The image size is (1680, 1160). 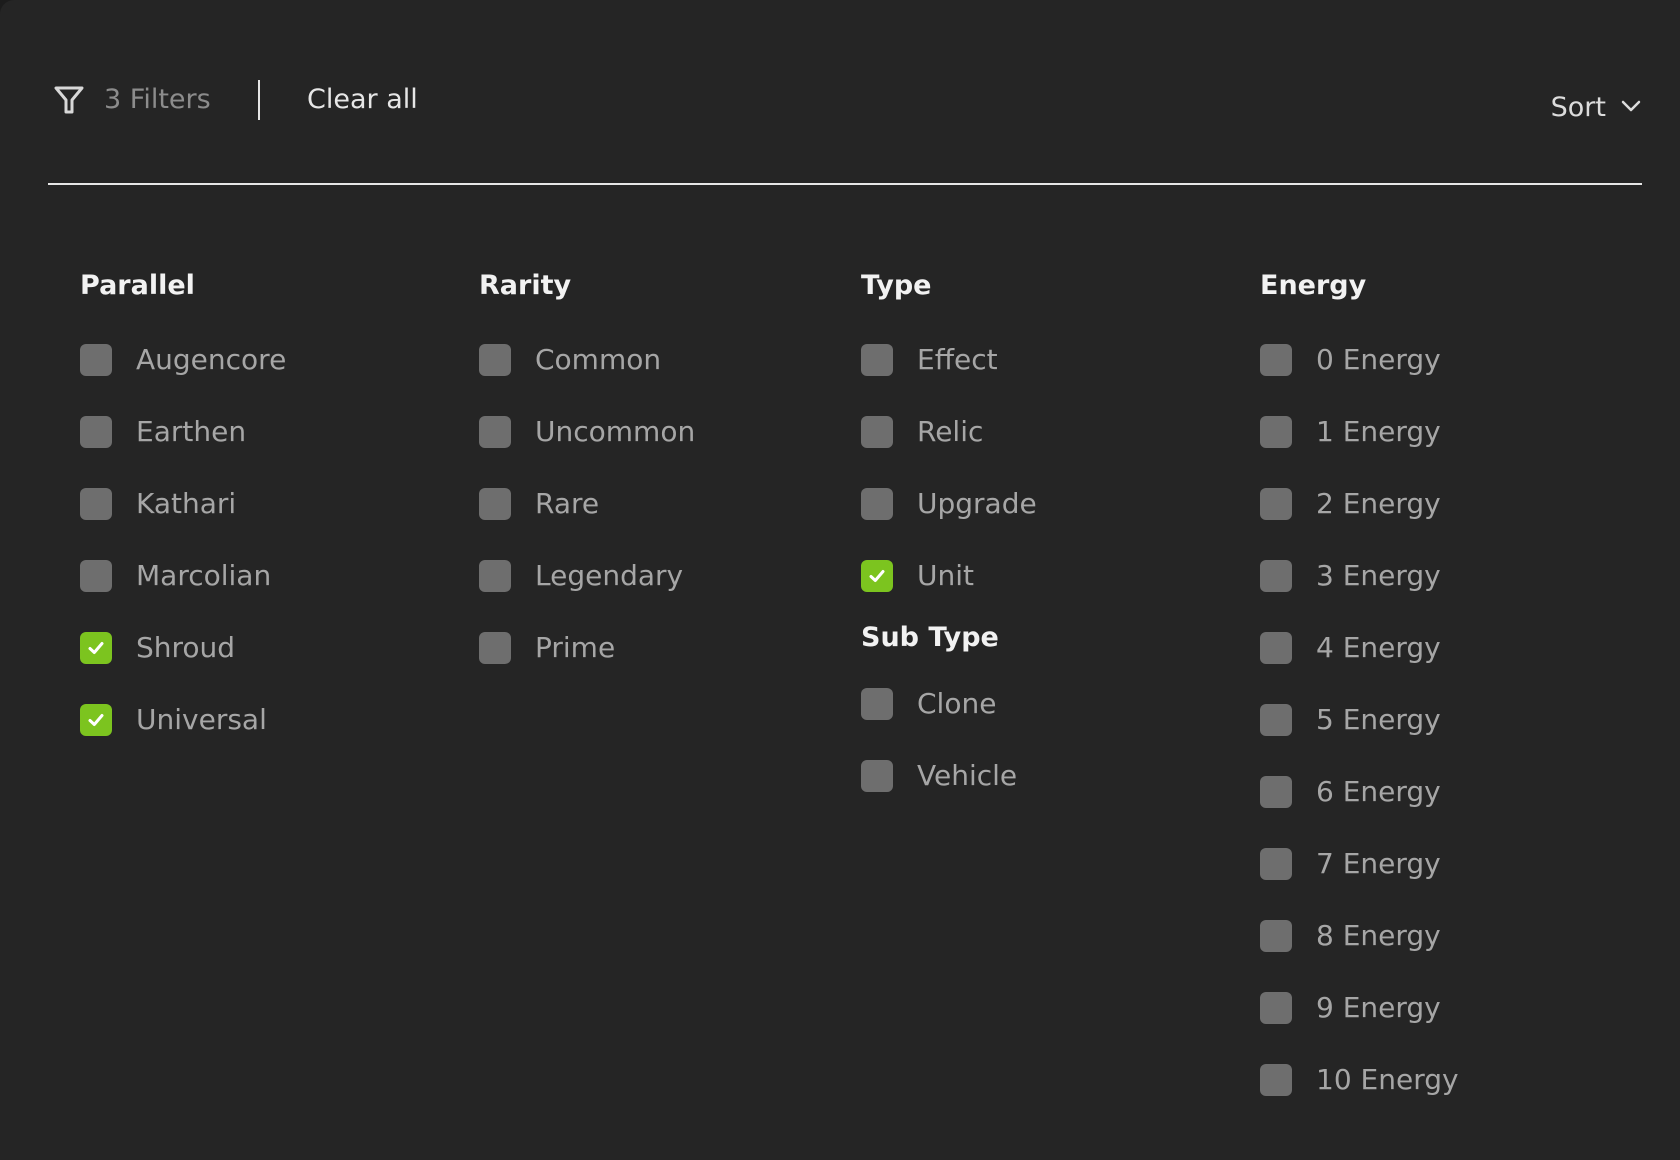 What do you see at coordinates (1378, 431) in the screenshot?
I see `option-label: 1 Energy` at bounding box center [1378, 431].